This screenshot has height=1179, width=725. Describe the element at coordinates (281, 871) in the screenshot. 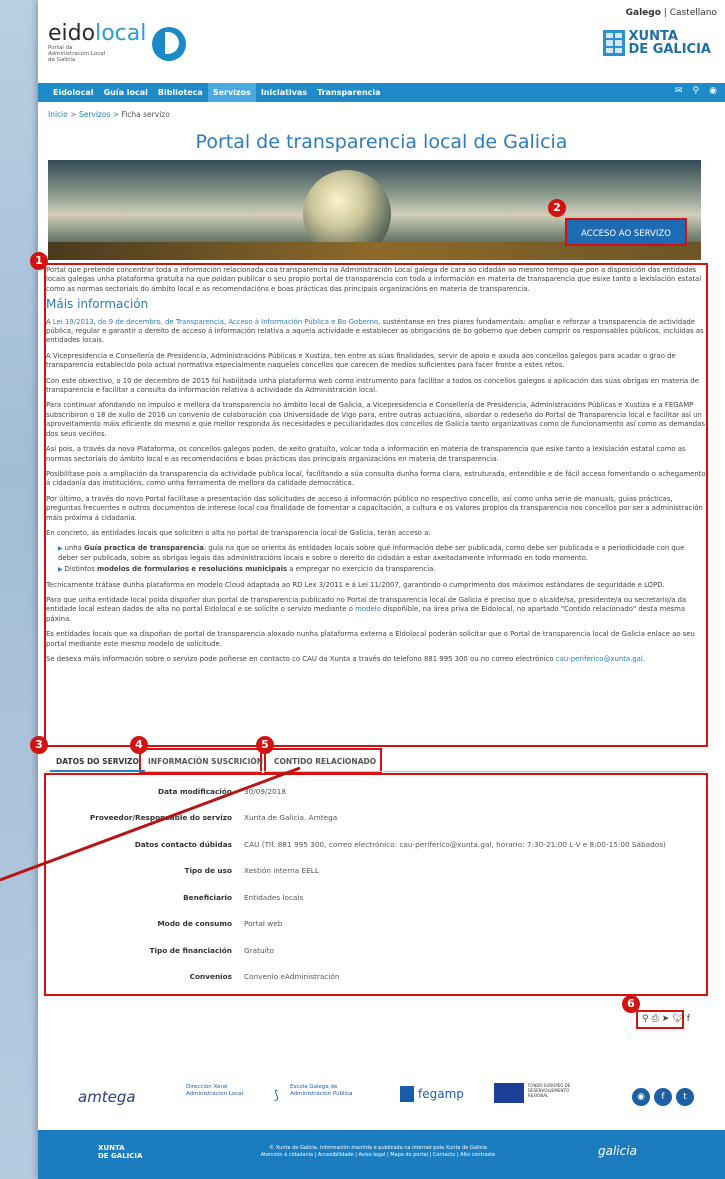

I see `detail-value: Xestión interna EELL` at that location.